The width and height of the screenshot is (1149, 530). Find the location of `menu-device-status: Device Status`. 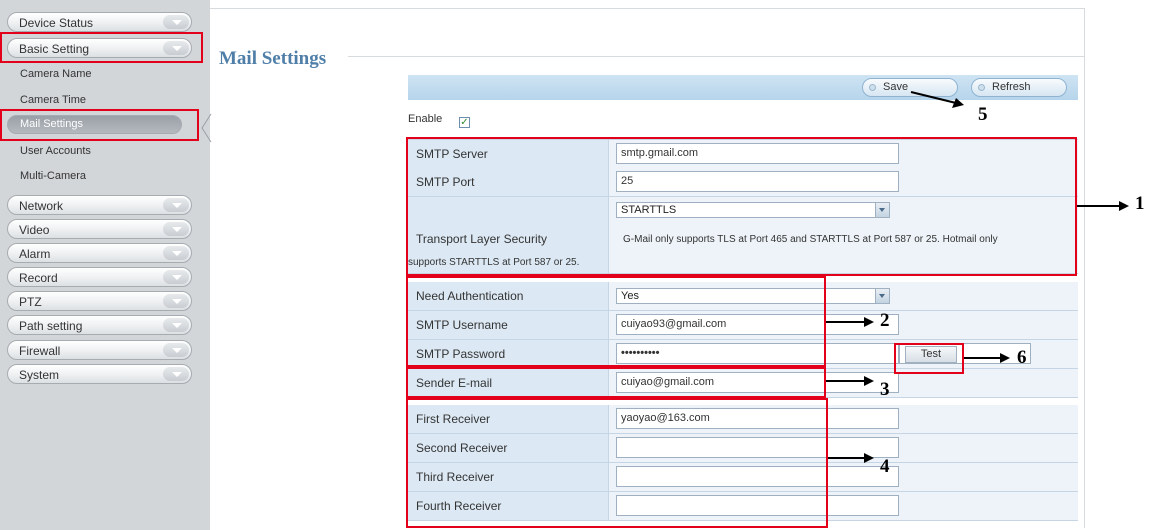

menu-device-status: Device Status is located at coordinates (99, 22).